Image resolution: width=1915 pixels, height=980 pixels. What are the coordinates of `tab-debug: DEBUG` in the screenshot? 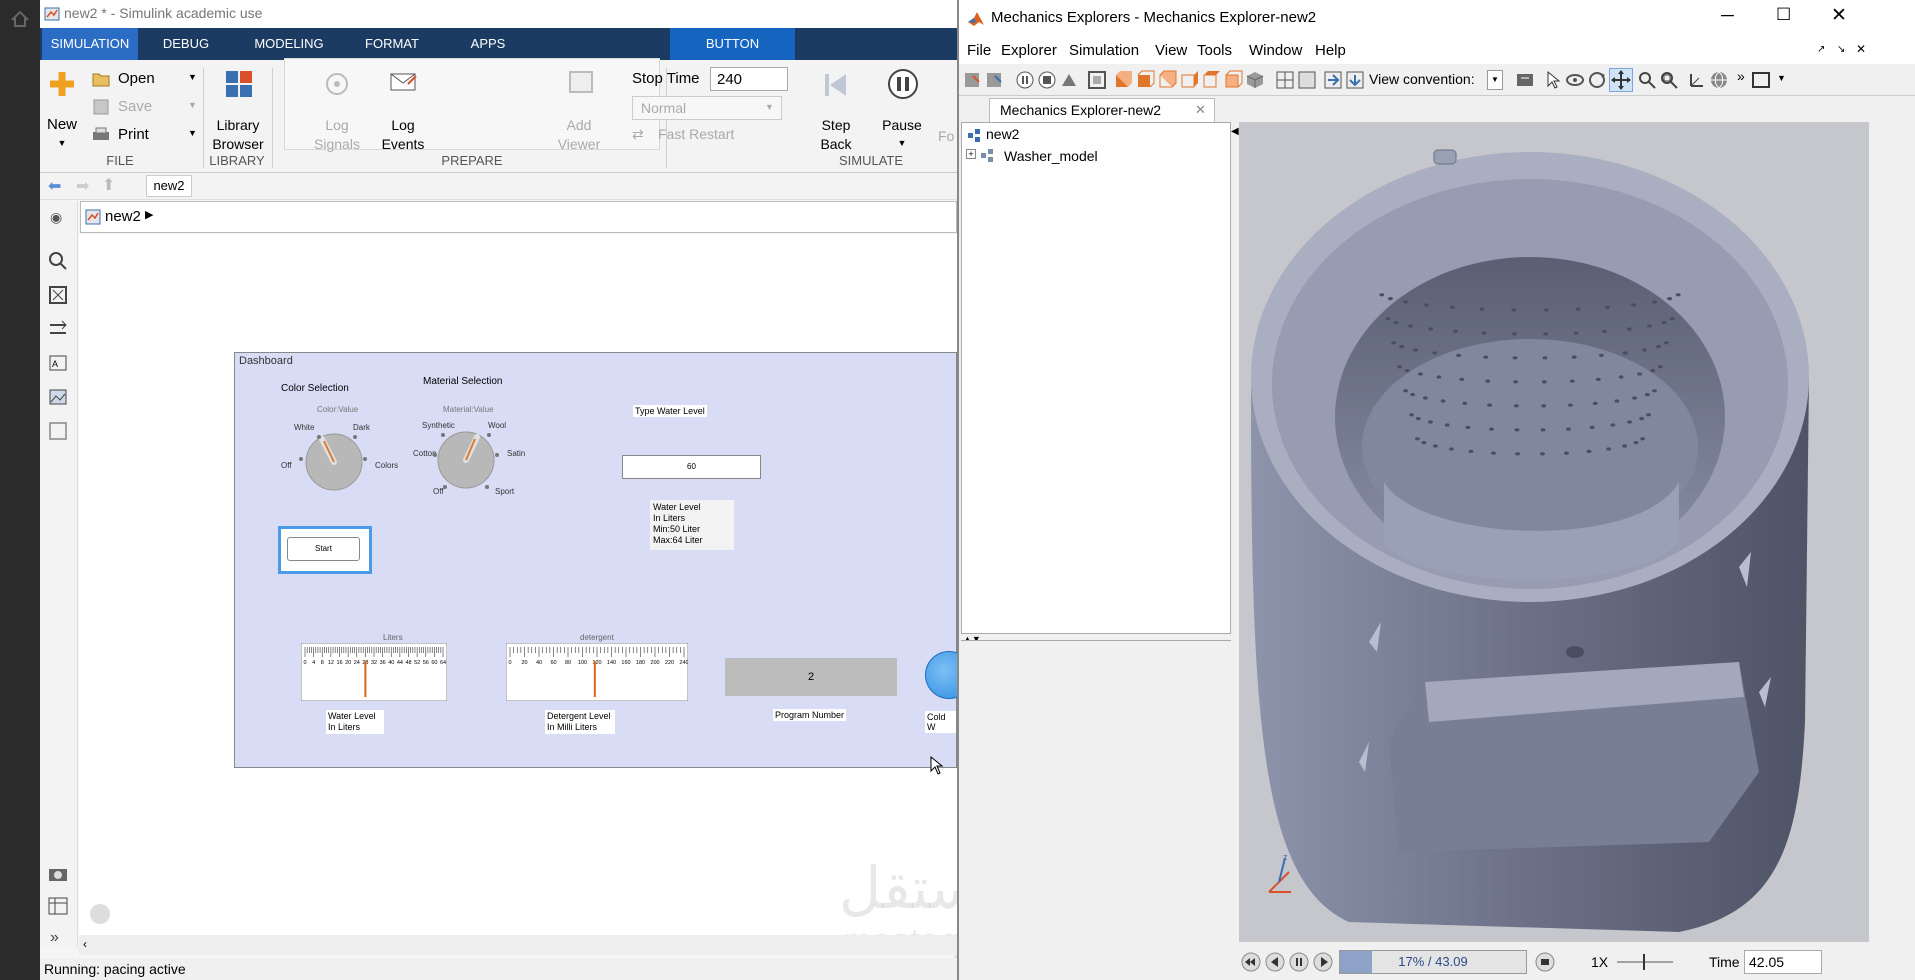 It's located at (186, 44).